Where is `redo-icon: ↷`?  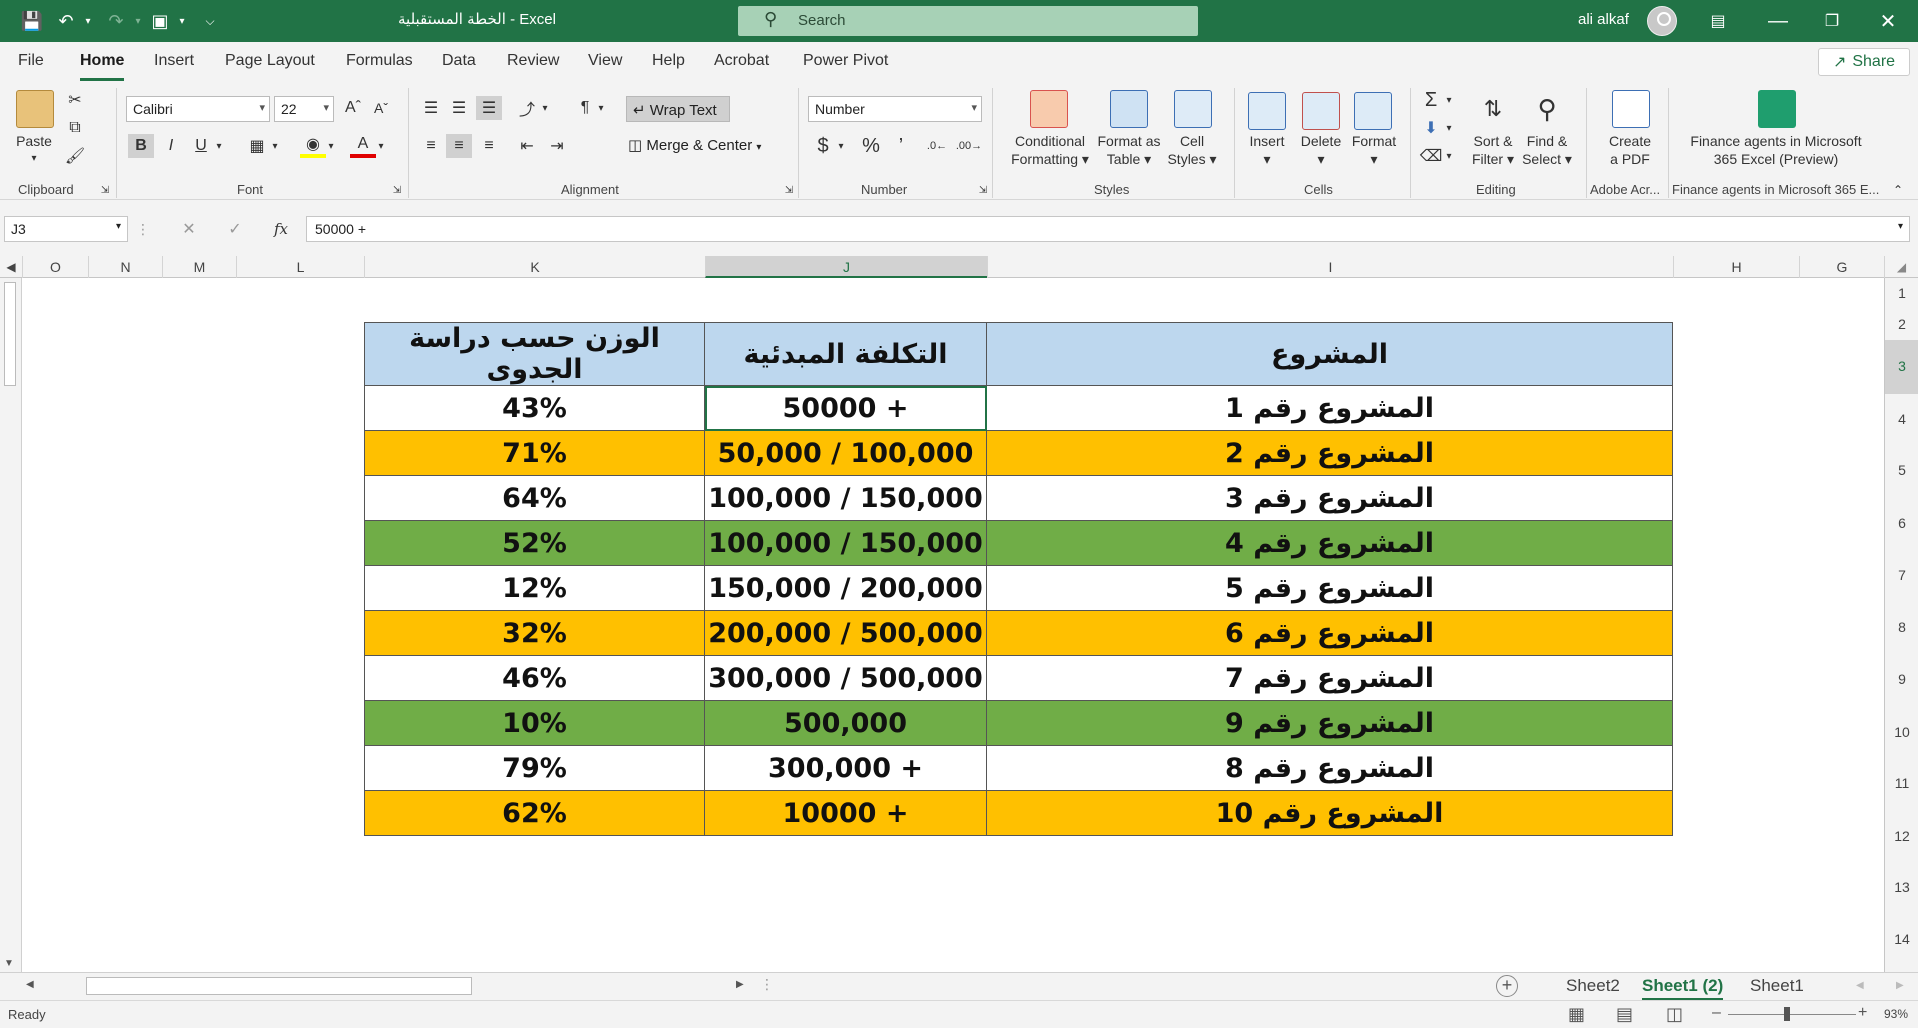 redo-icon: ↷ is located at coordinates (116, 21).